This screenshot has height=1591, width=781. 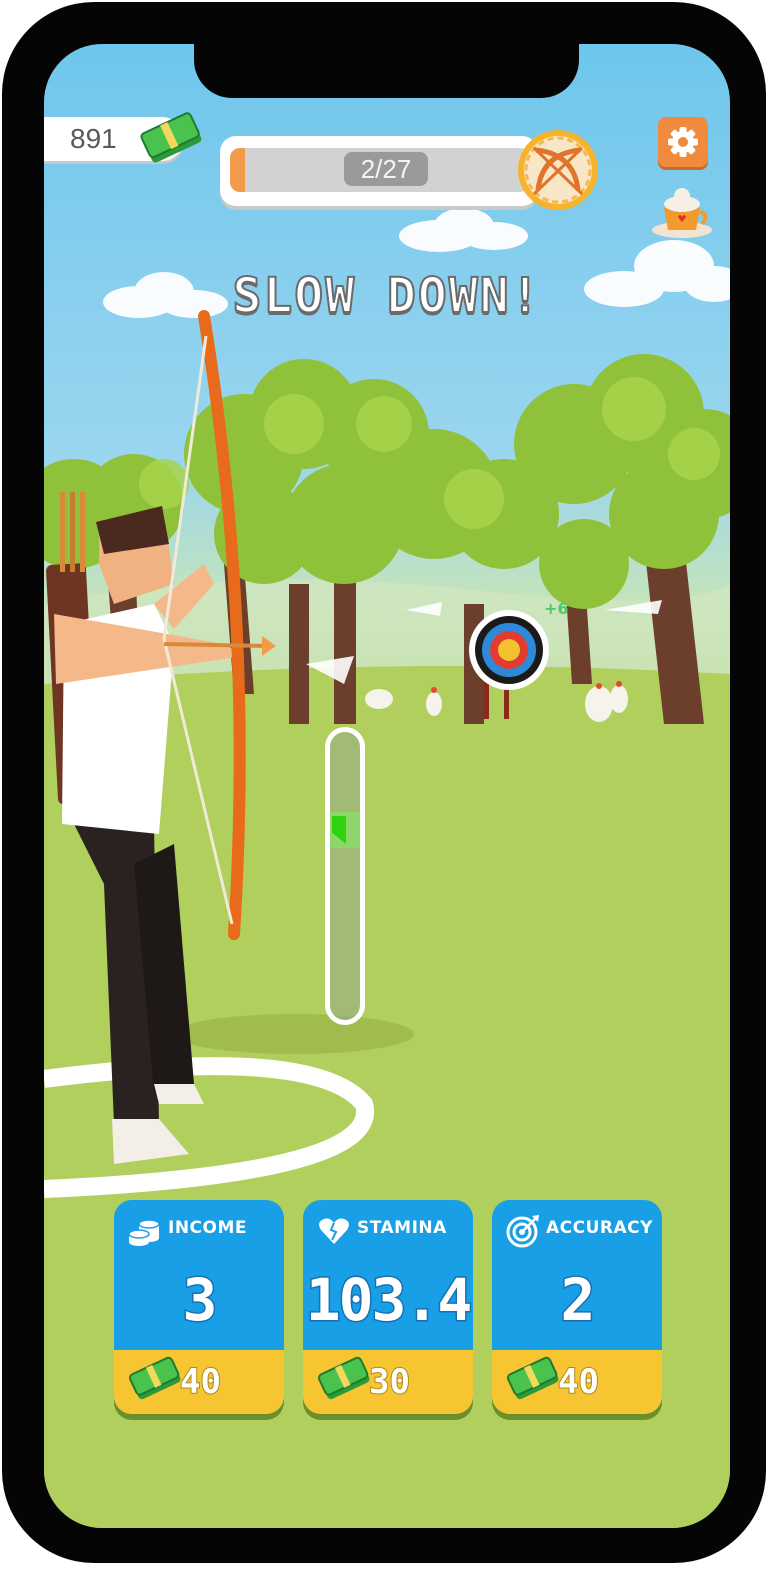 I want to click on target-icon, so click(x=522, y=1231).